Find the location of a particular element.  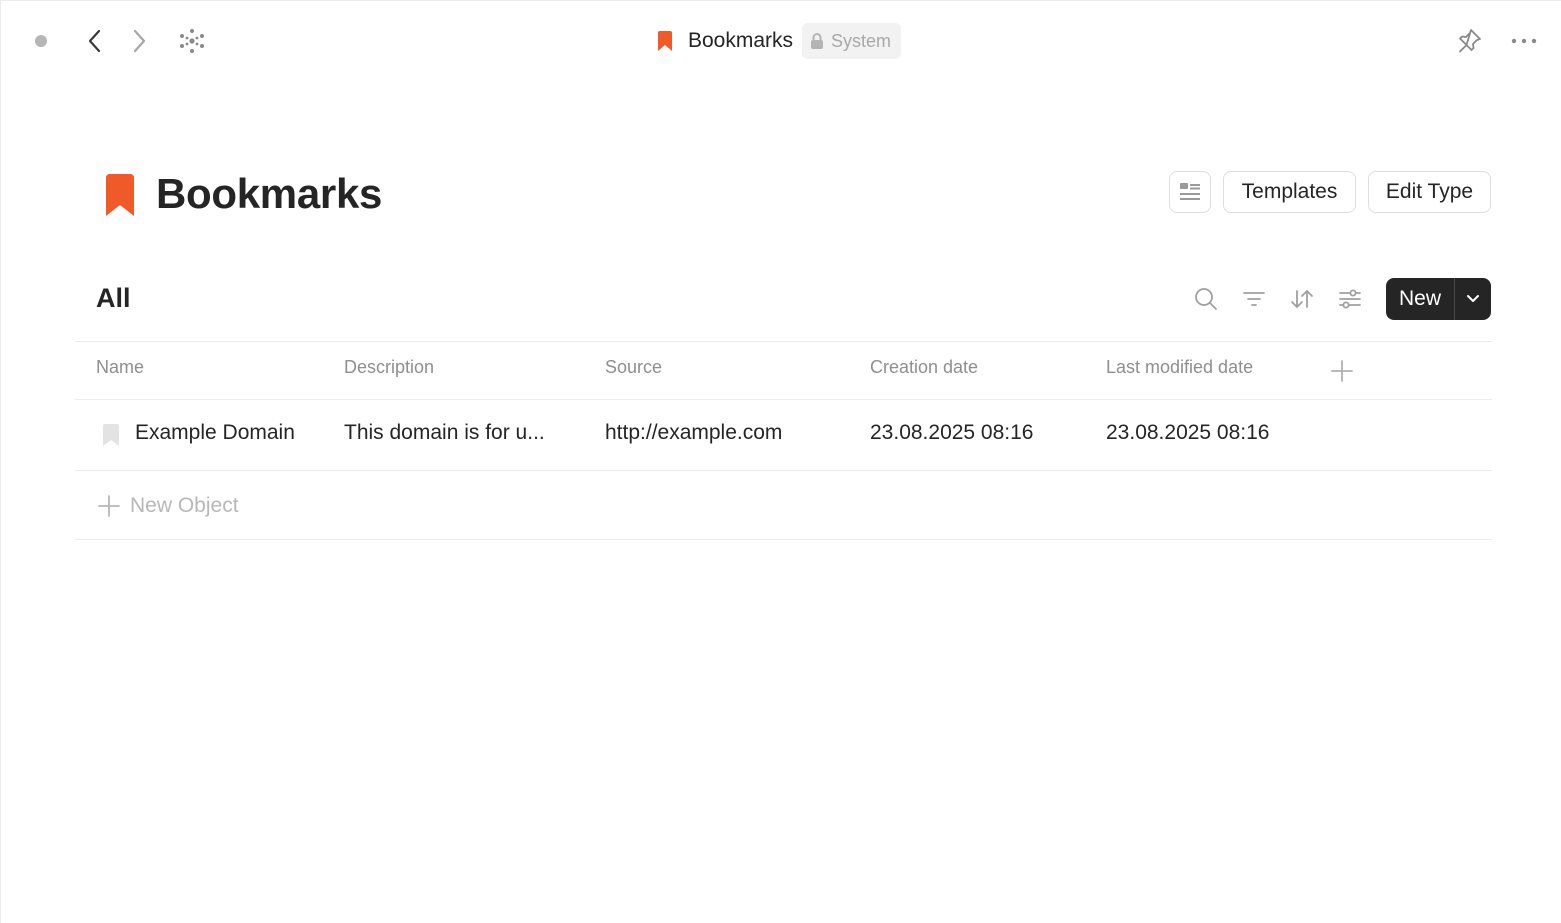

chevron-down-icon is located at coordinates (1473, 298).